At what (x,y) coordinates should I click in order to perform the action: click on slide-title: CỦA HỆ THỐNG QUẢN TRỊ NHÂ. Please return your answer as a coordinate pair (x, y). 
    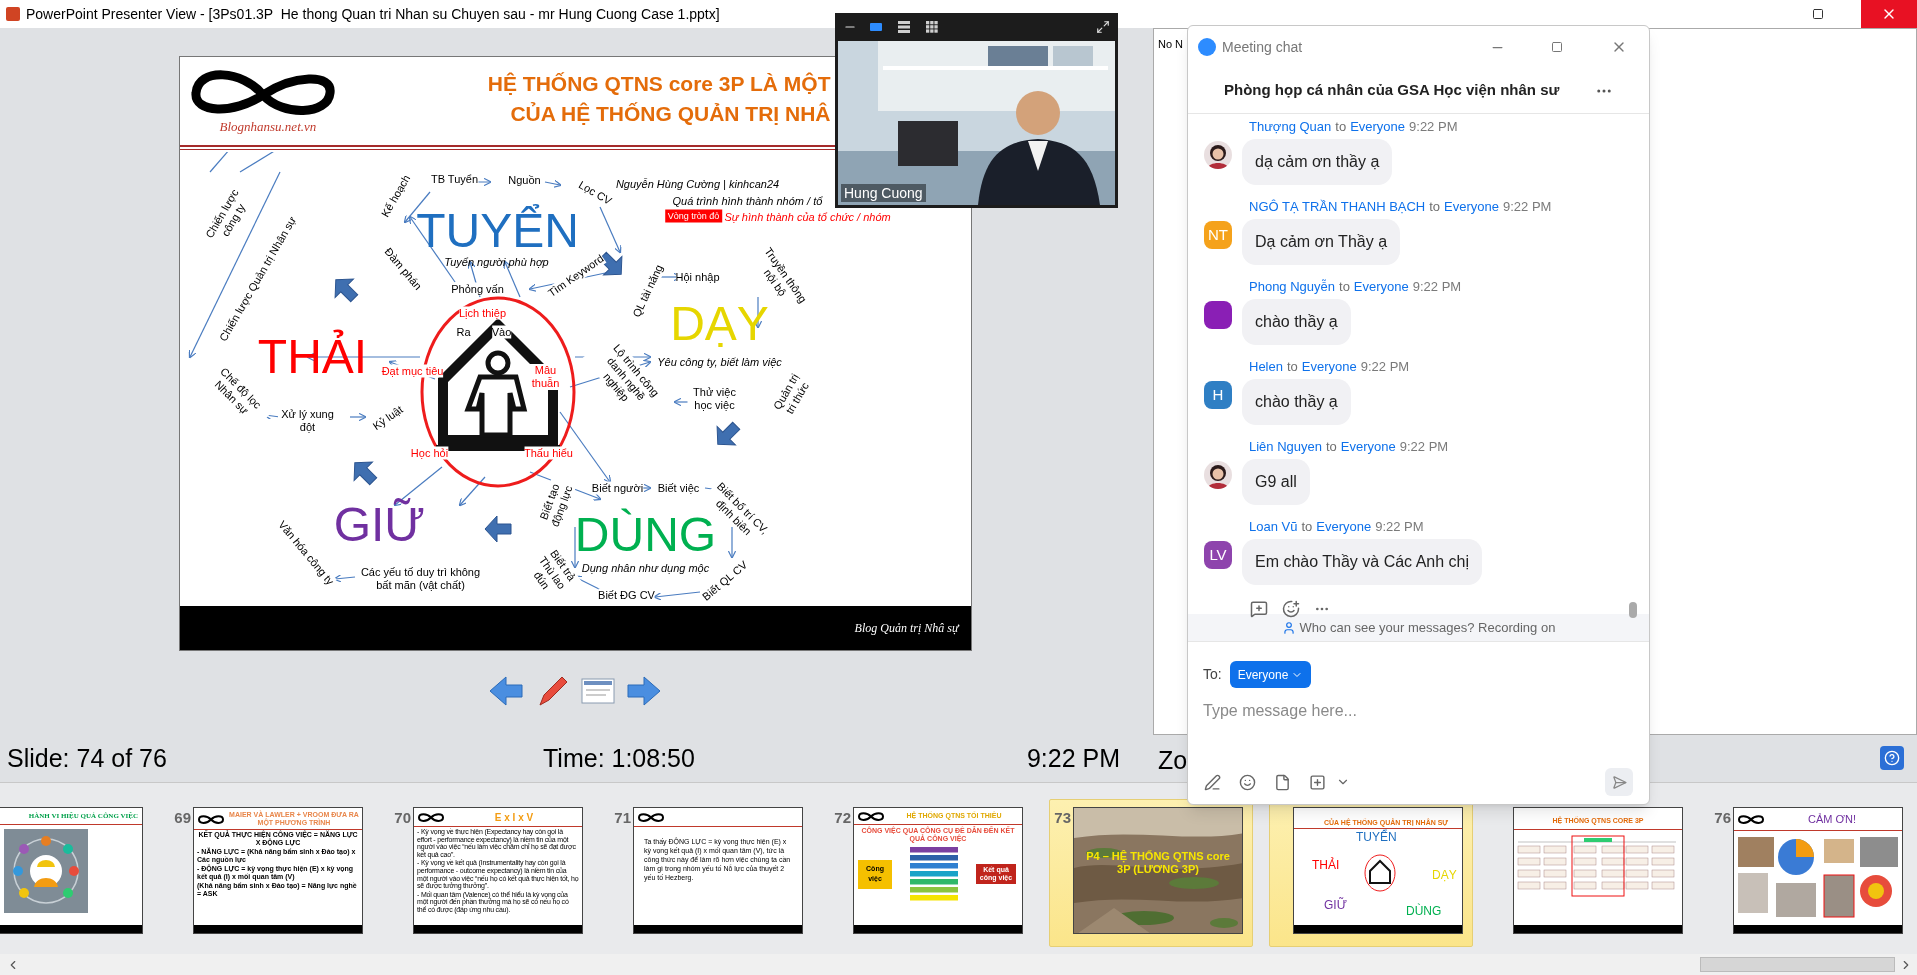
    Looking at the image, I should click on (670, 114).